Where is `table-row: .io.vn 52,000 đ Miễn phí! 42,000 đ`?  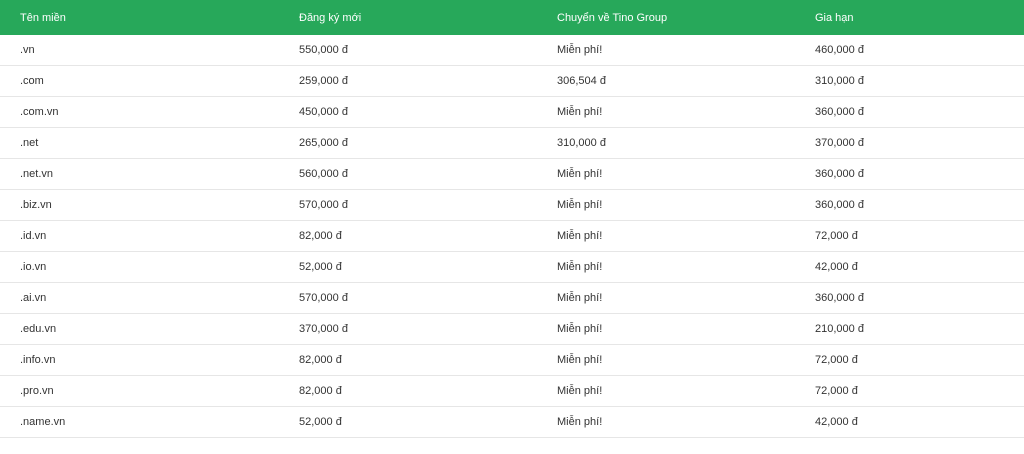
table-row: .io.vn 52,000 đ Miễn phí! 42,000 đ is located at coordinates (512, 267).